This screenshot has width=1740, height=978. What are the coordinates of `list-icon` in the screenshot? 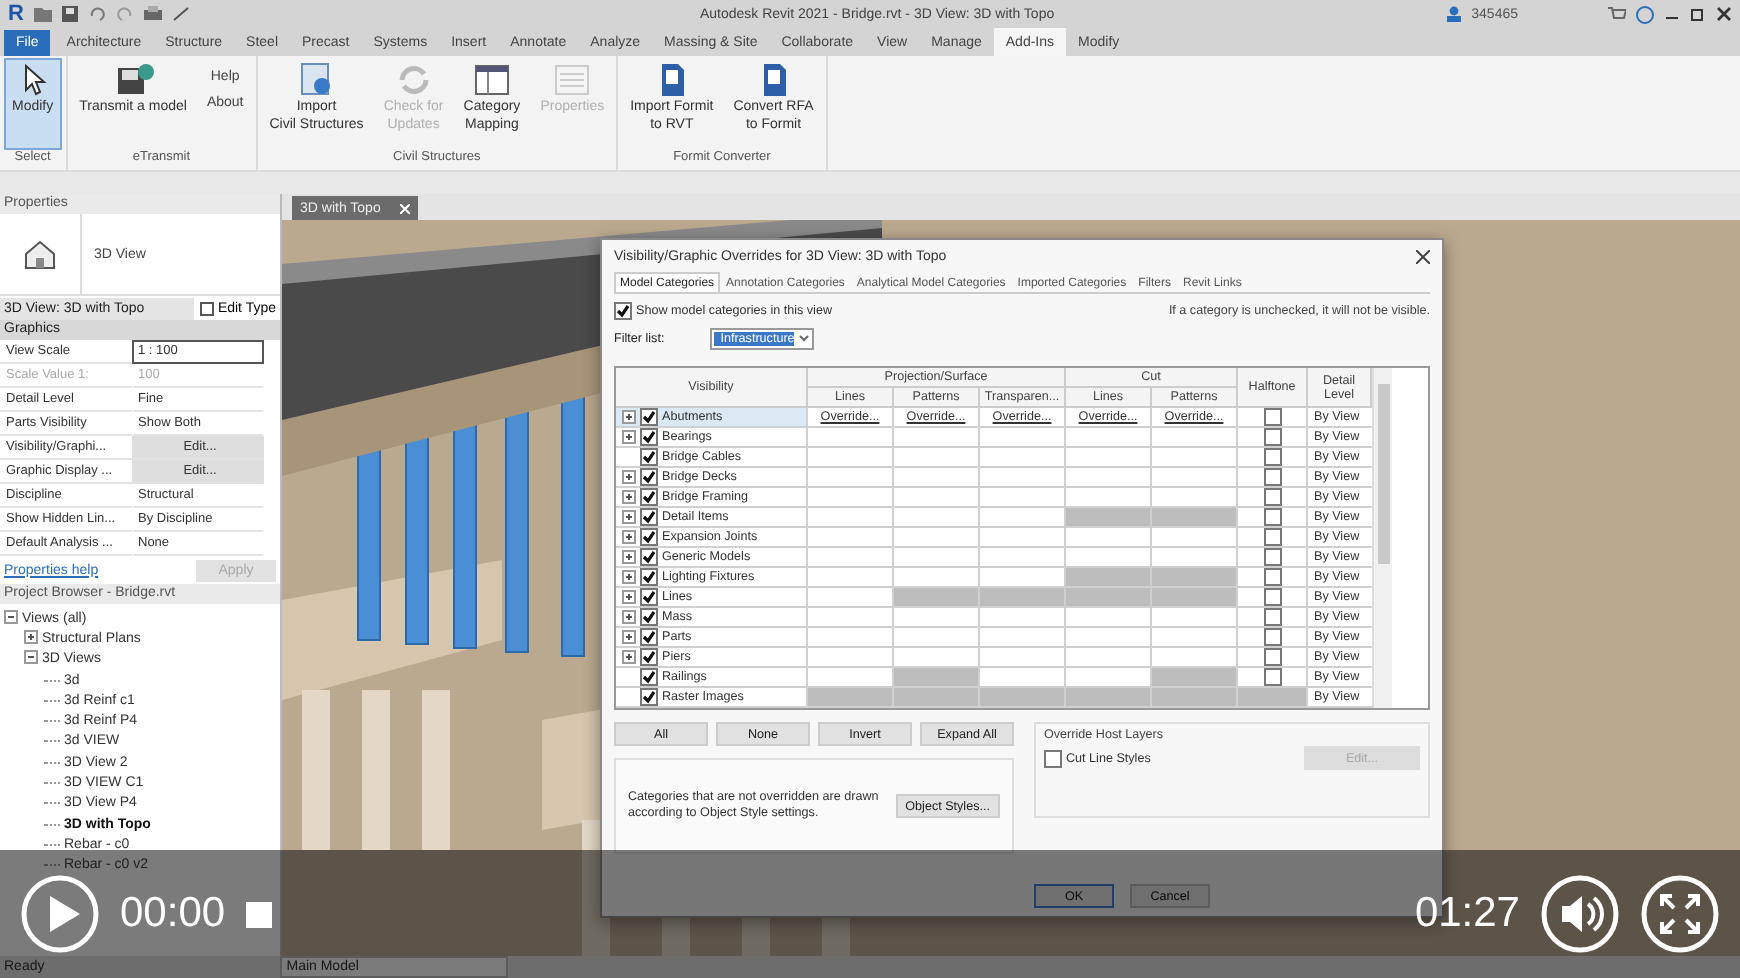 It's located at (572, 80).